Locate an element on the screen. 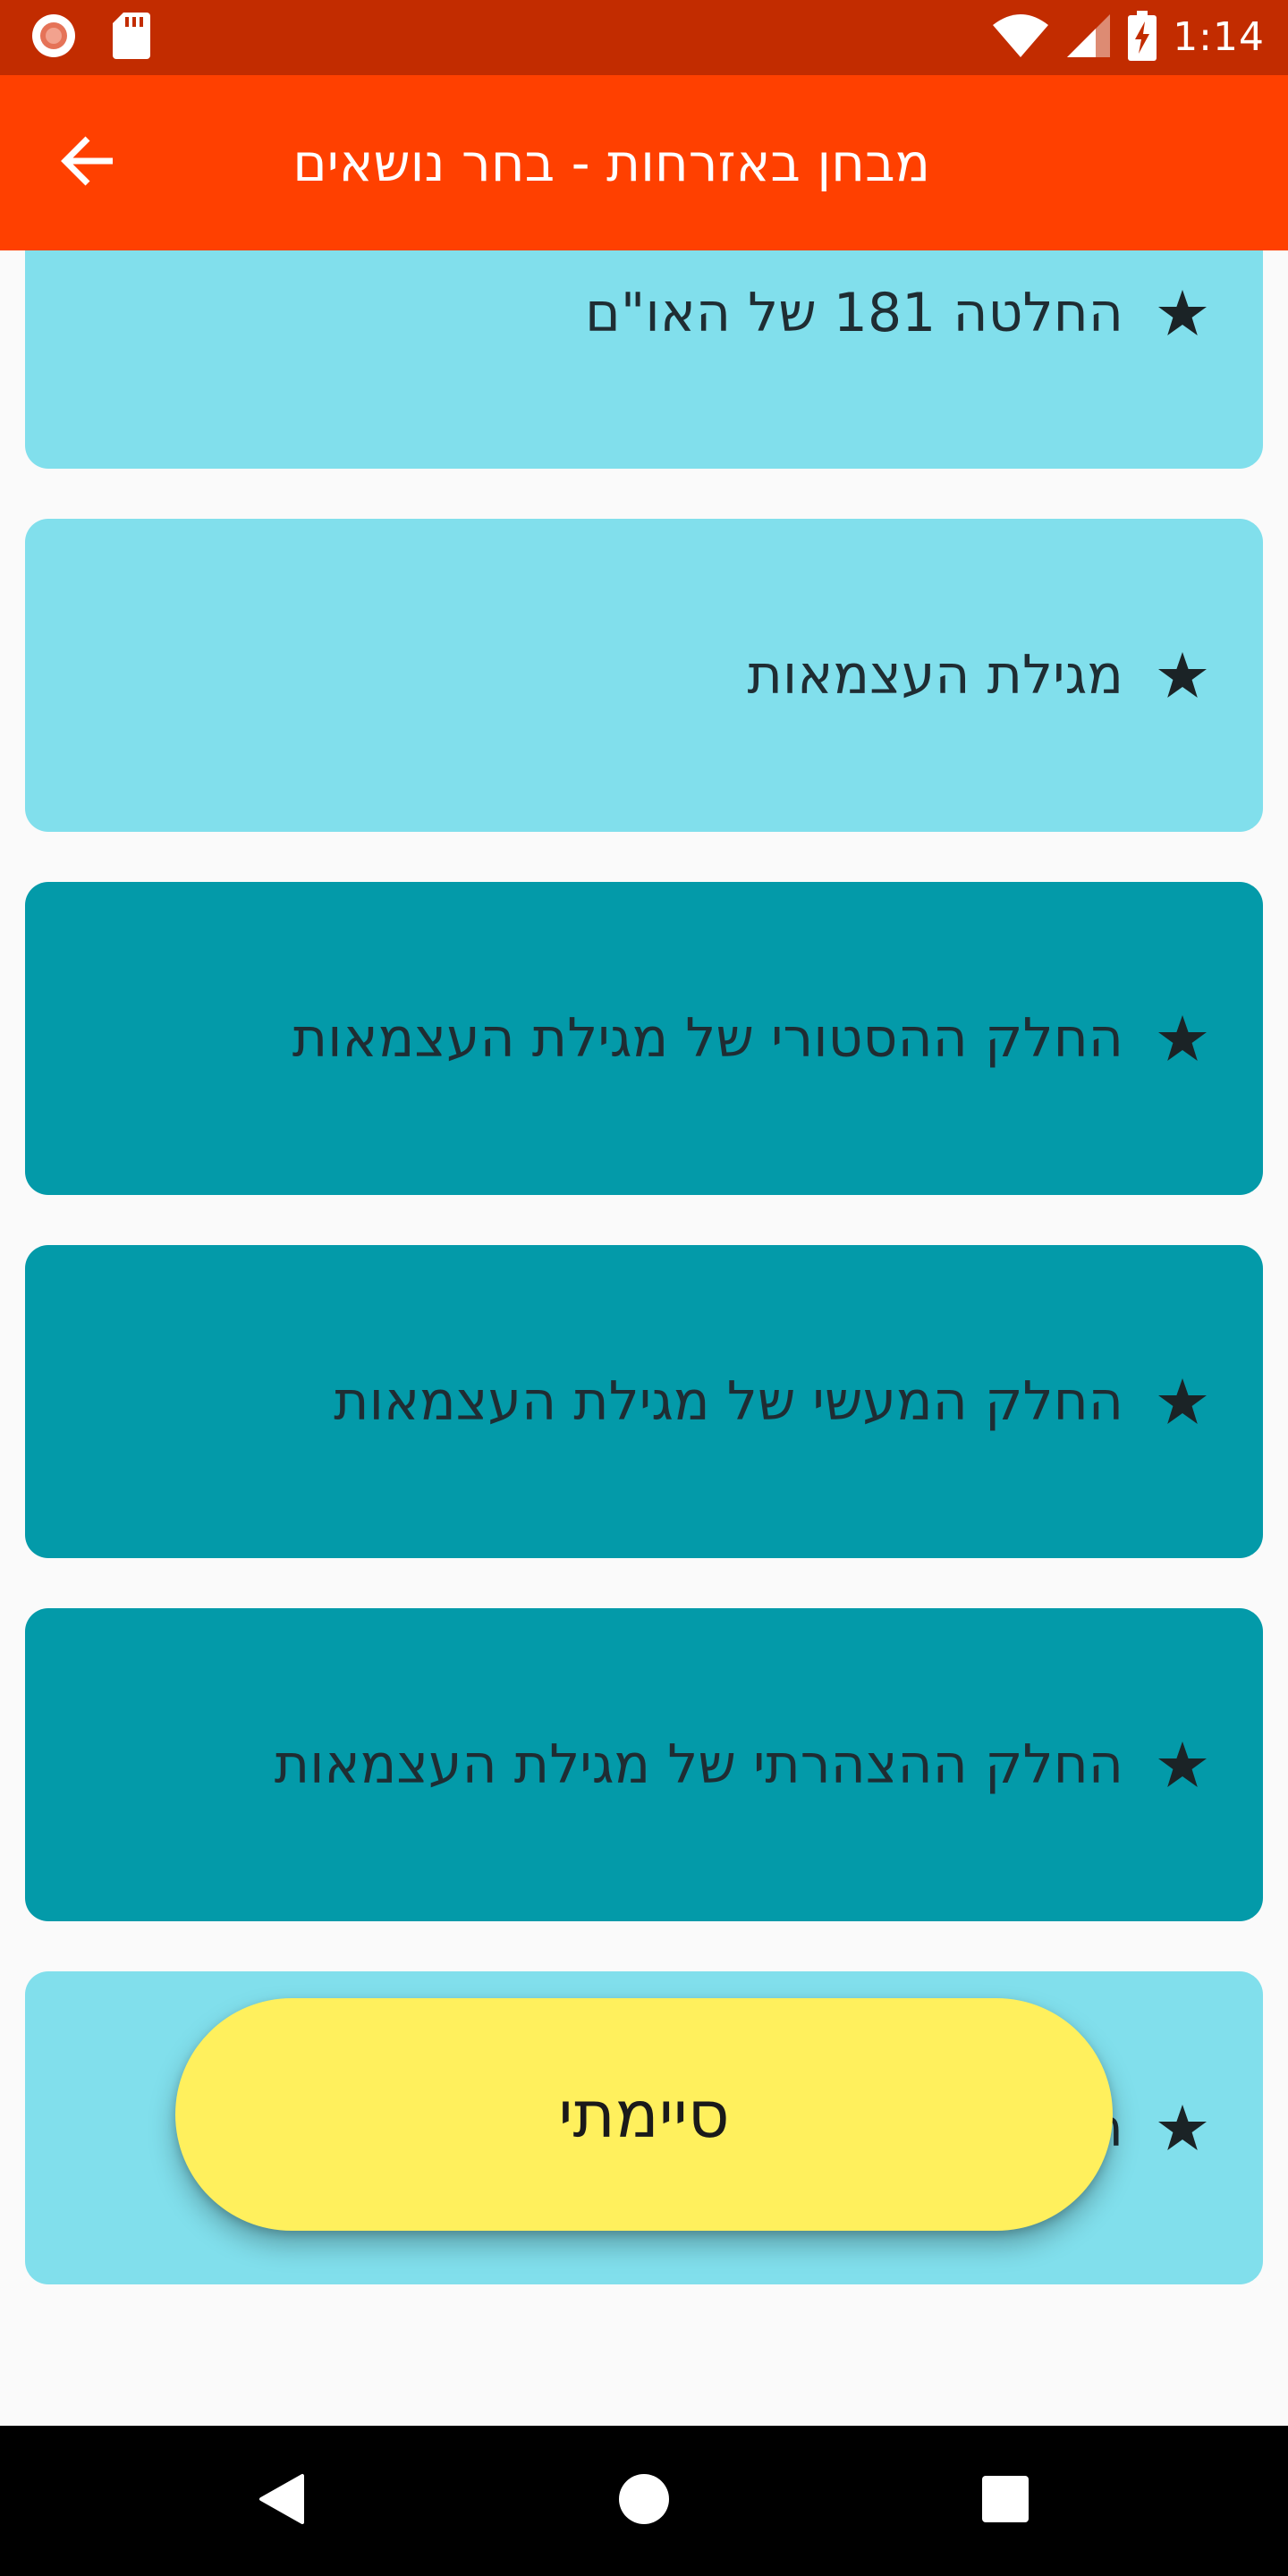  back-button is located at coordinates (87, 163).